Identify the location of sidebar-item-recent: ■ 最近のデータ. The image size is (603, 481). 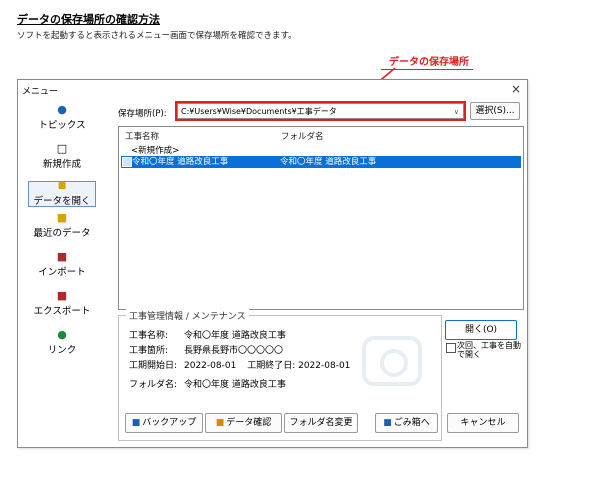
(62, 229).